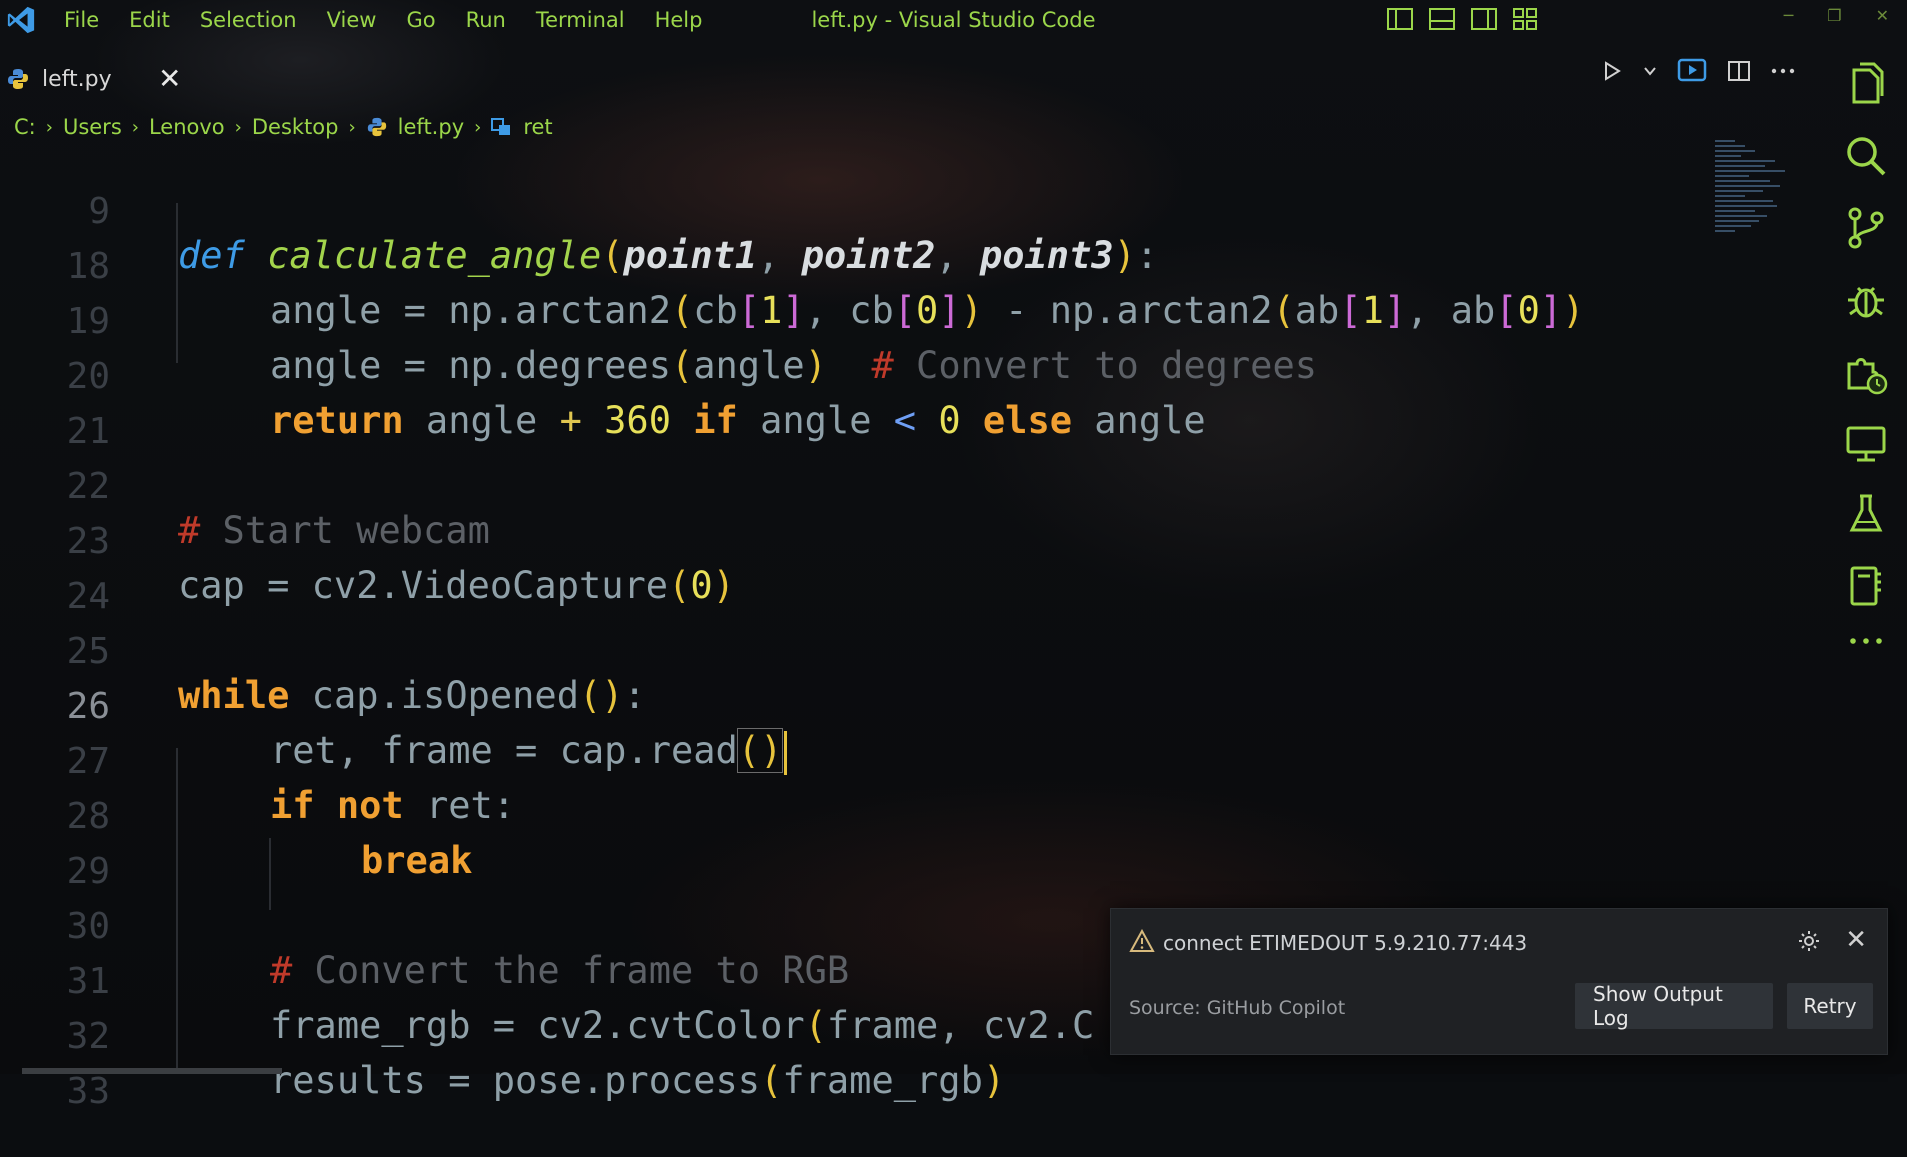 The width and height of the screenshot is (1907, 1157). I want to click on breadcrumb-users: Users, so click(92, 127).